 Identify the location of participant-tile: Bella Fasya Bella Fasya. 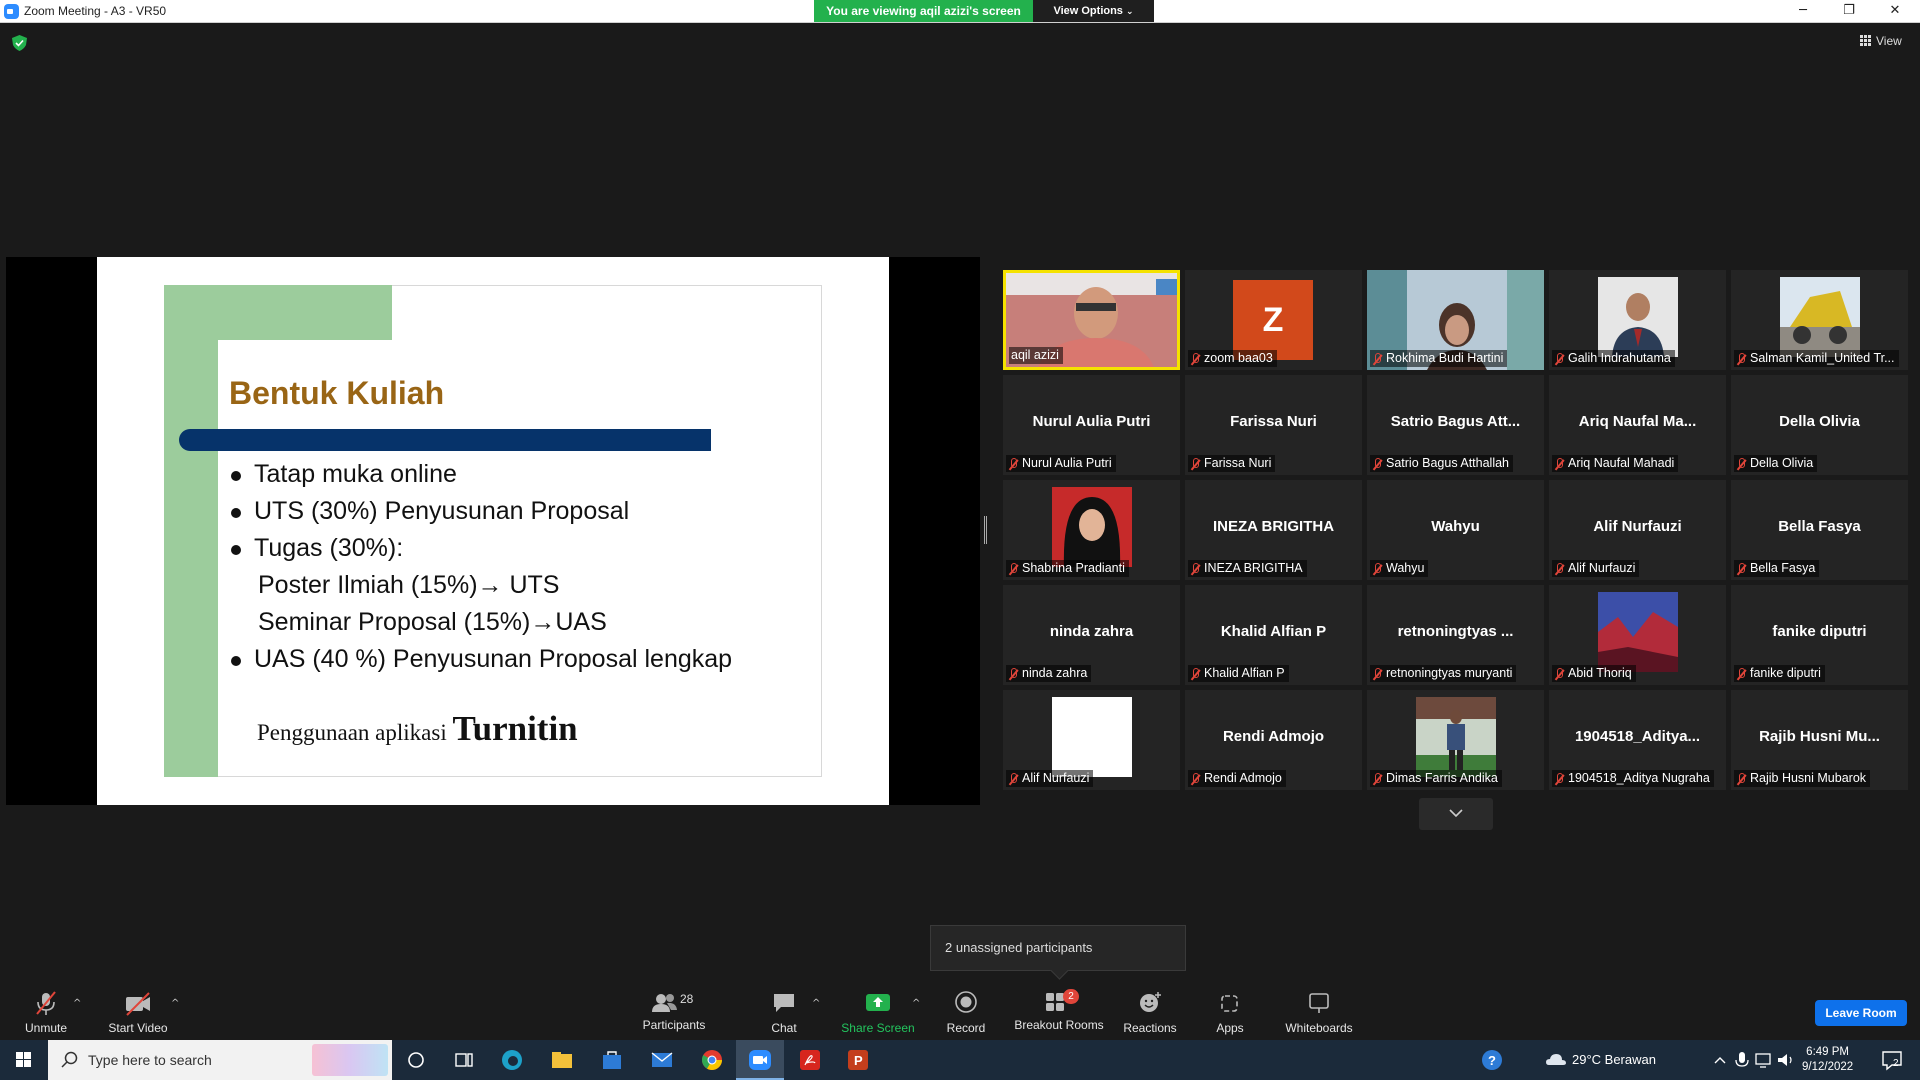
(1819, 530).